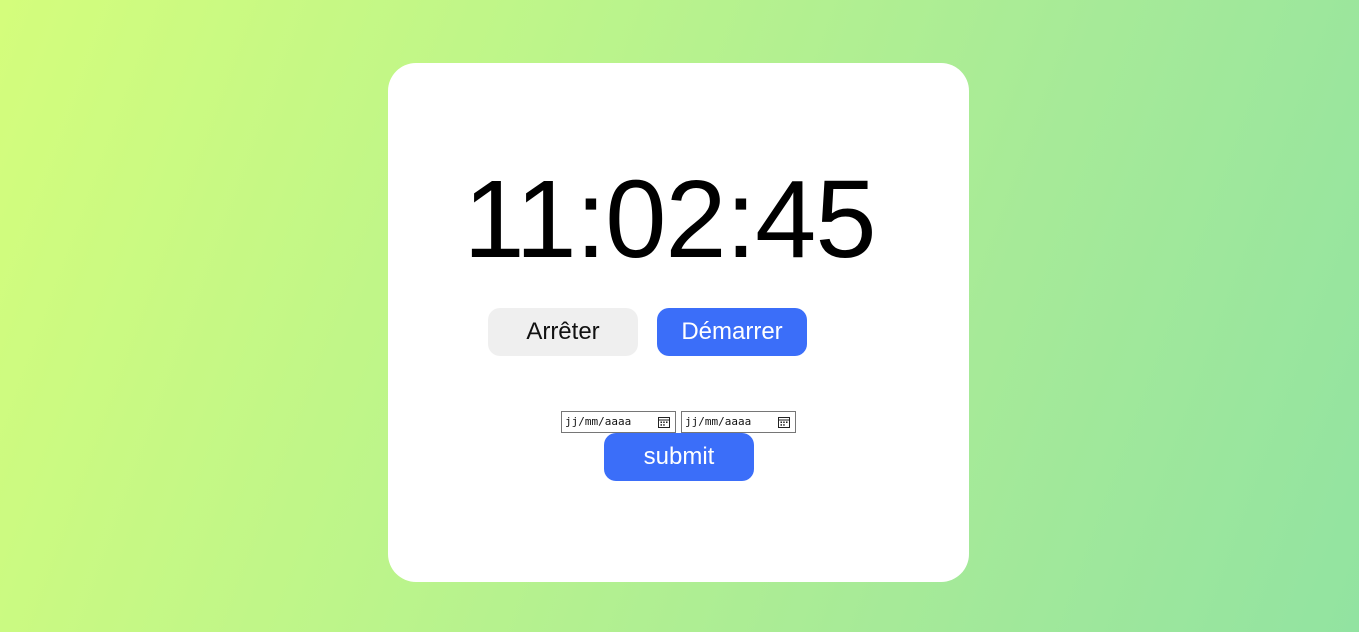  Describe the element at coordinates (598, 421) in the screenshot. I see `start-date-placeholder: jj/mm/aaaa` at that location.